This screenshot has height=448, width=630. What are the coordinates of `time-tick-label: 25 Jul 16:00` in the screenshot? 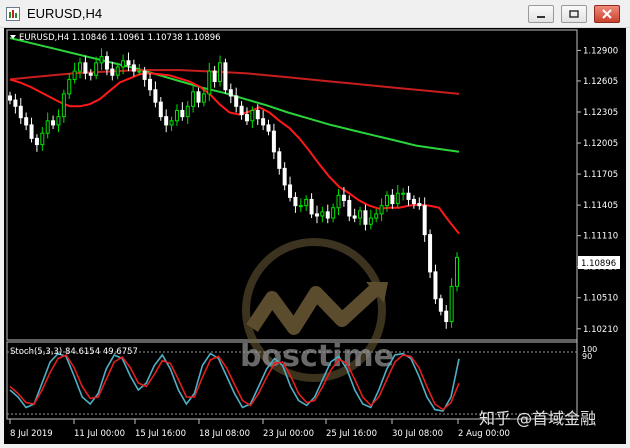 It's located at (351, 434).